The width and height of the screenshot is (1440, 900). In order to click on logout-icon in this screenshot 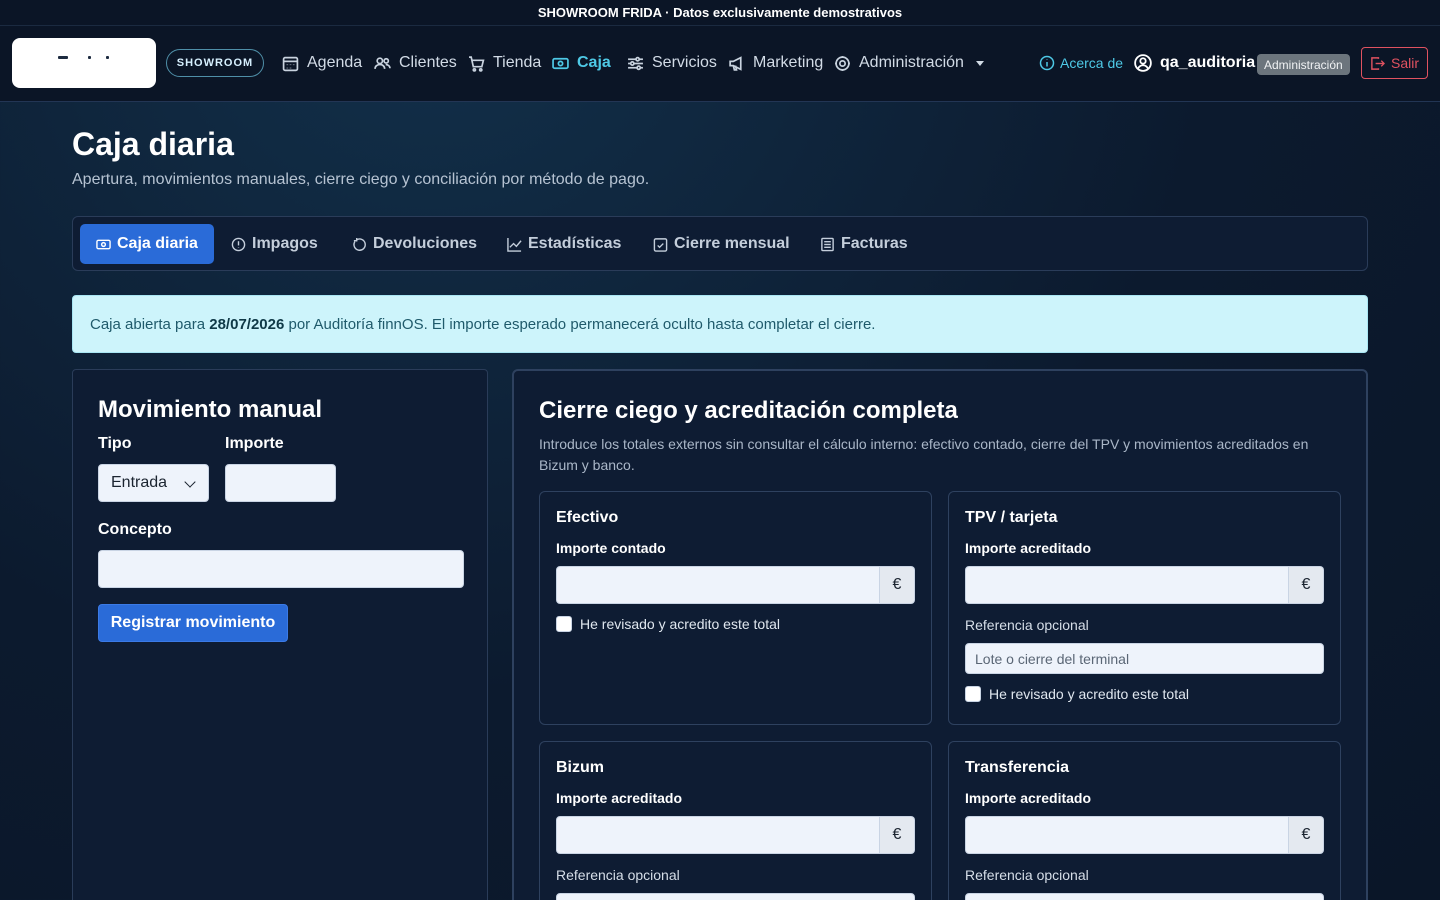, I will do `click(1378, 63)`.